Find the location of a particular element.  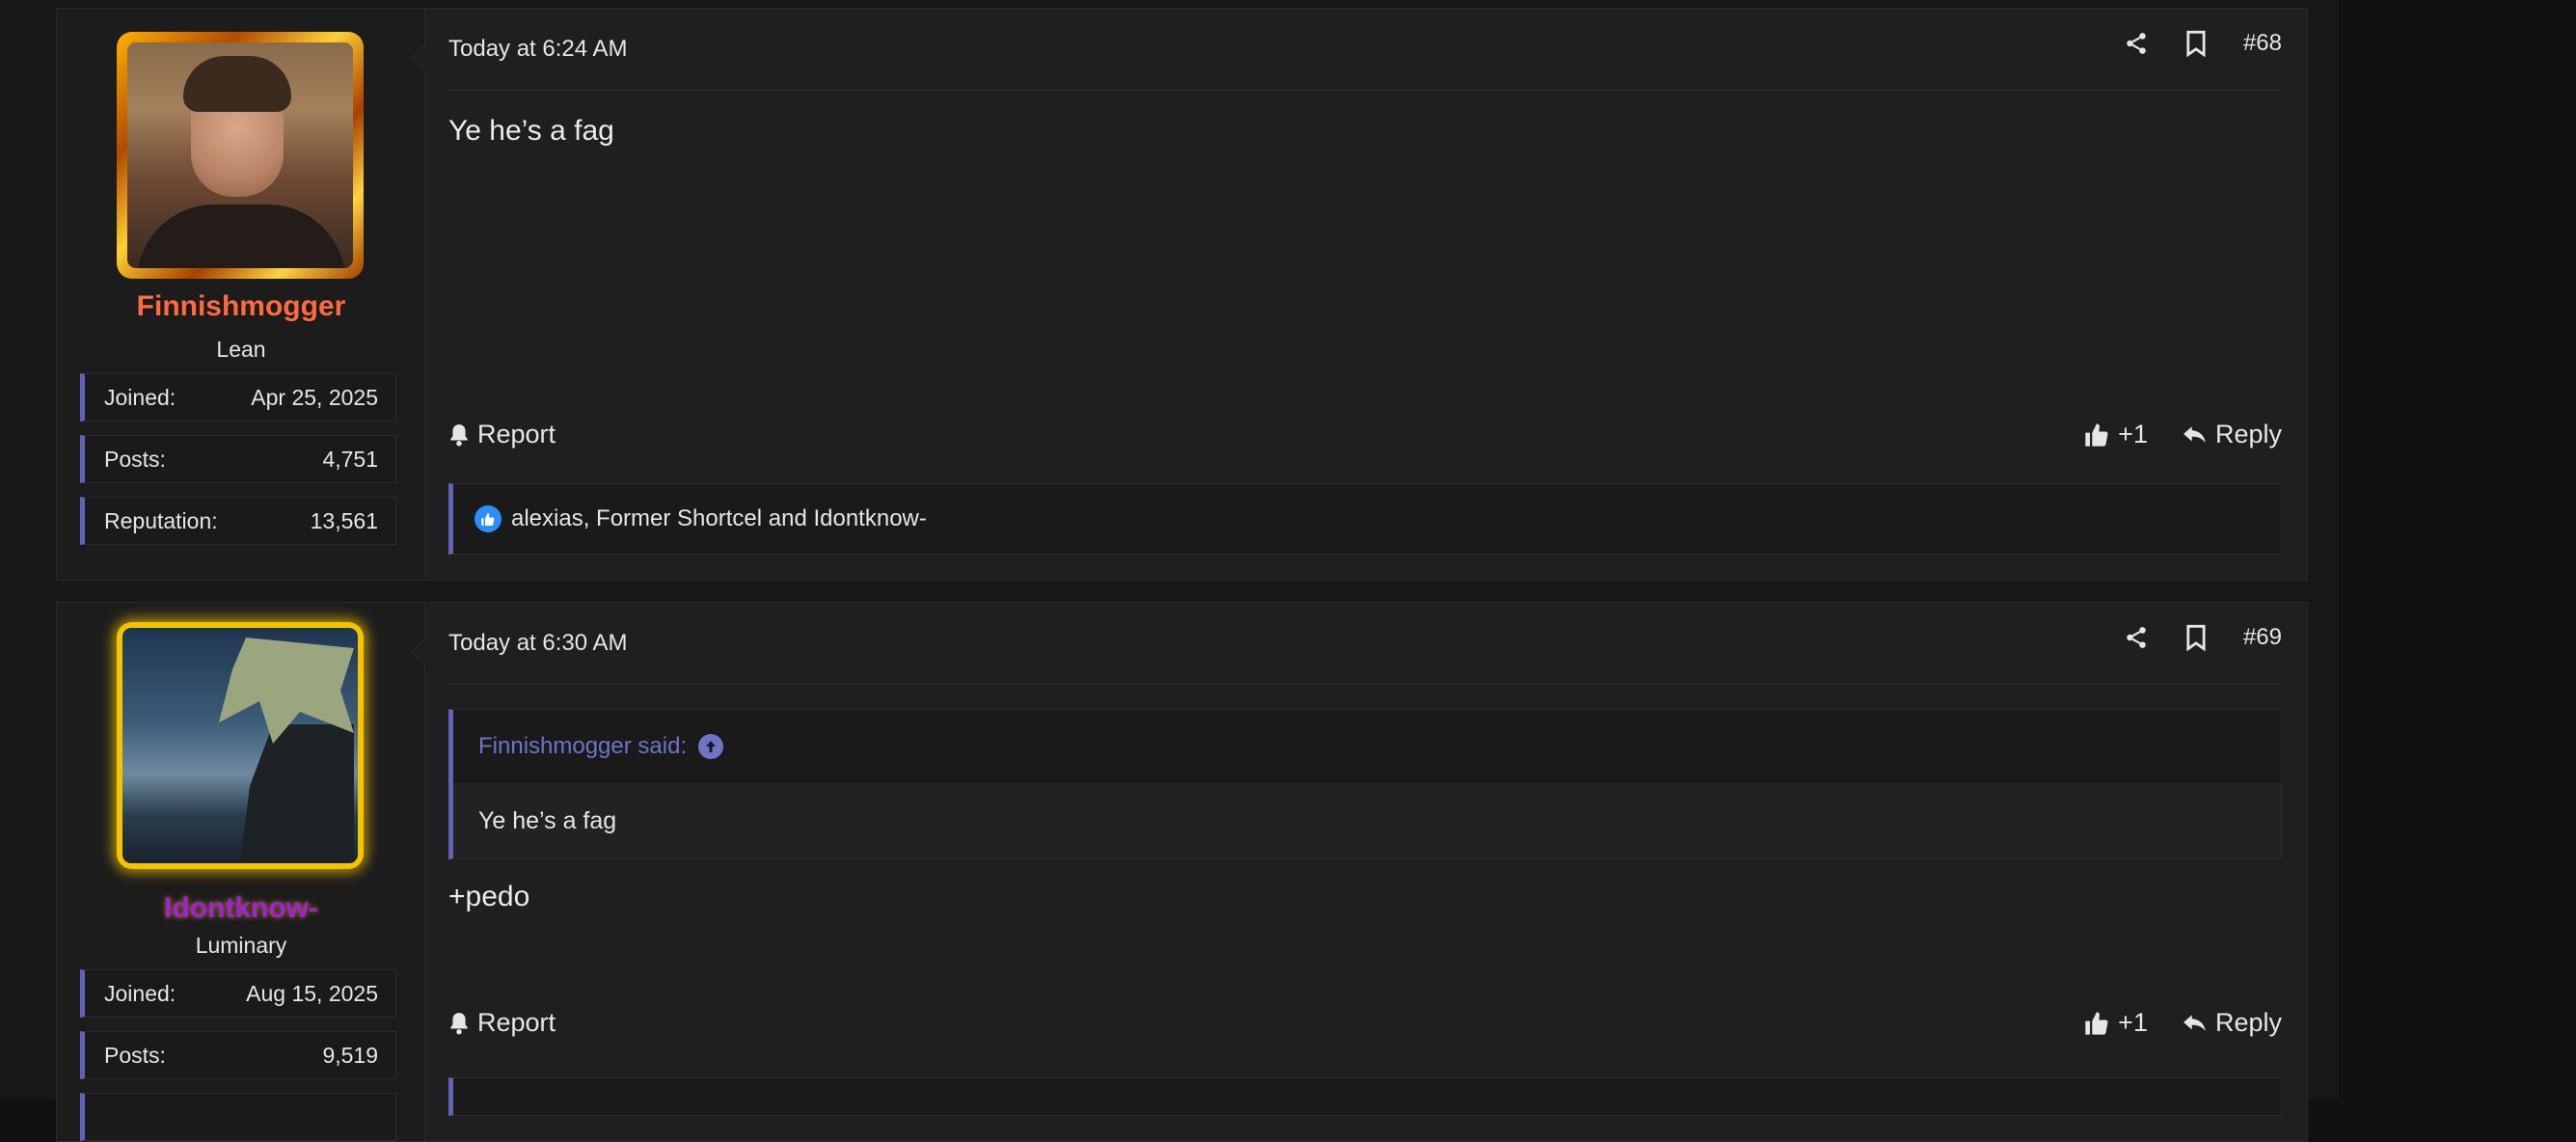

quote-block: Finnishmogger said: Ye he’s a fag is located at coordinates (1365, 784).